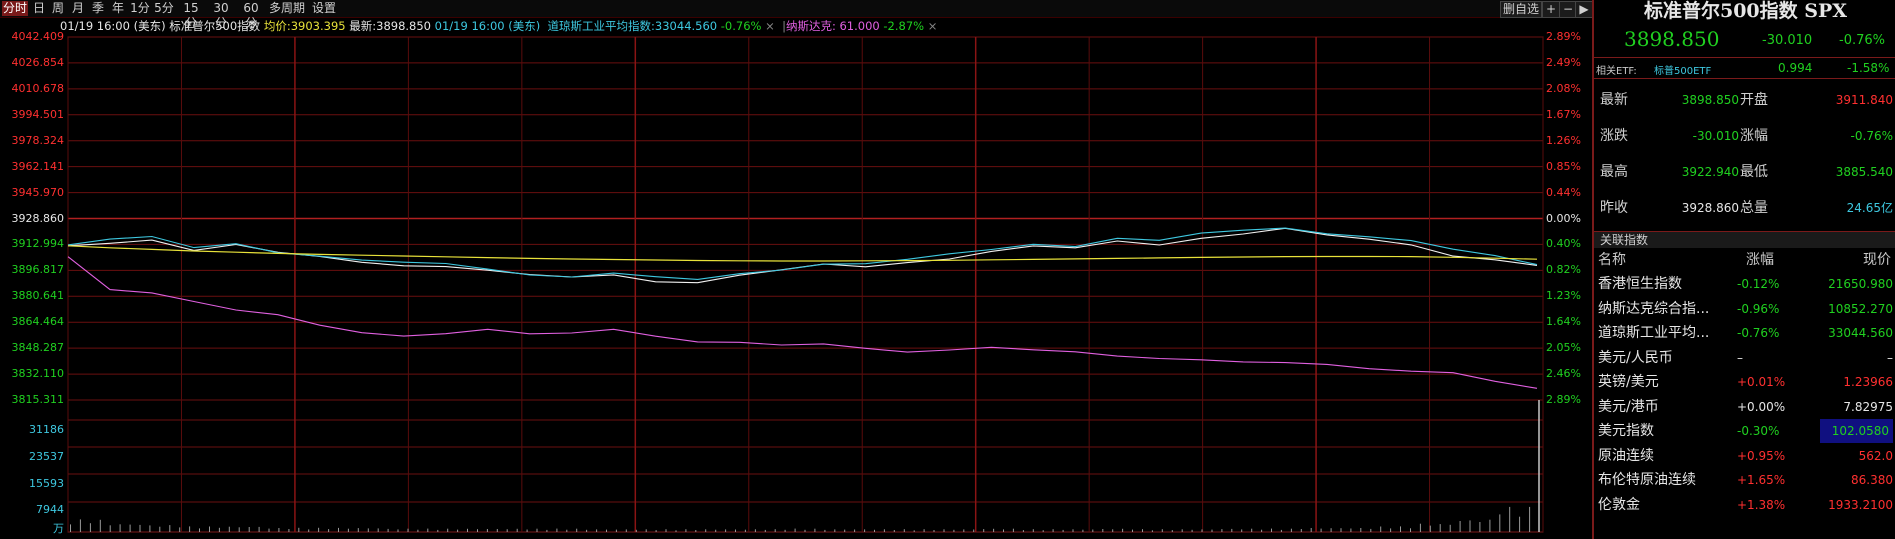 This screenshot has height=539, width=1895. Describe the element at coordinates (1744, 333) in the screenshot. I see `related-row: 道琼斯工业平均... -0.76% 33044.560` at that location.